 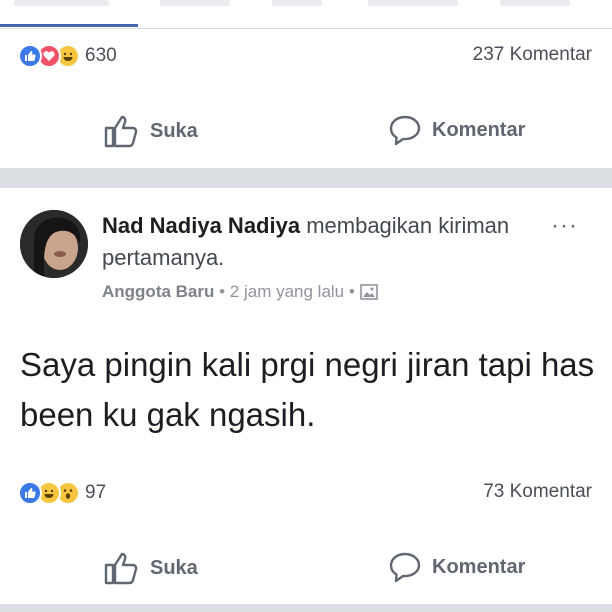 I want to click on comment-count: 237 Komentar, so click(x=532, y=55).